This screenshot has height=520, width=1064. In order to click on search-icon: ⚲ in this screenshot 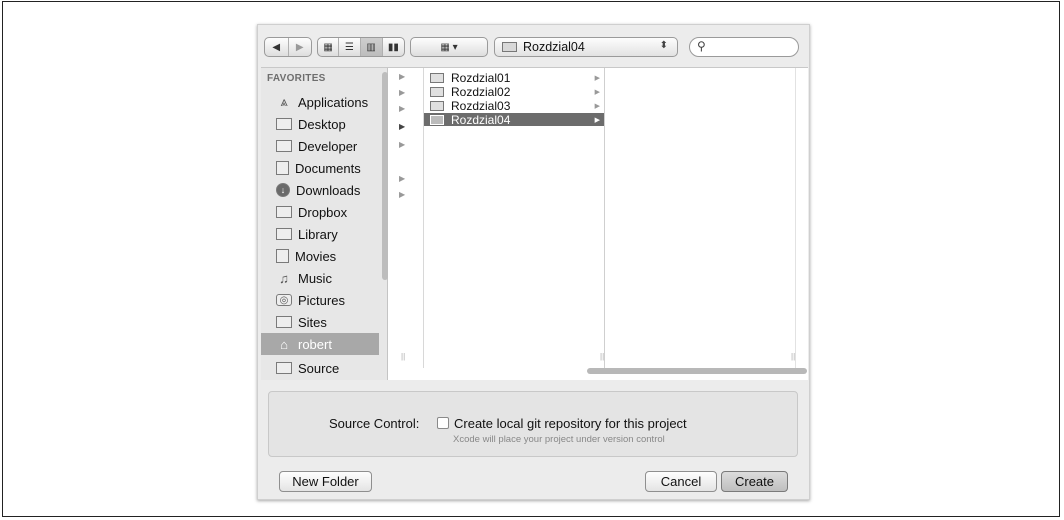, I will do `click(701, 46)`.